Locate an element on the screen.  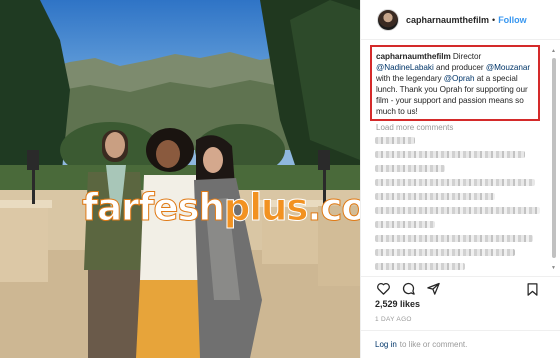
login-prompt-text: to like or comment. is located at coordinates (433, 344).